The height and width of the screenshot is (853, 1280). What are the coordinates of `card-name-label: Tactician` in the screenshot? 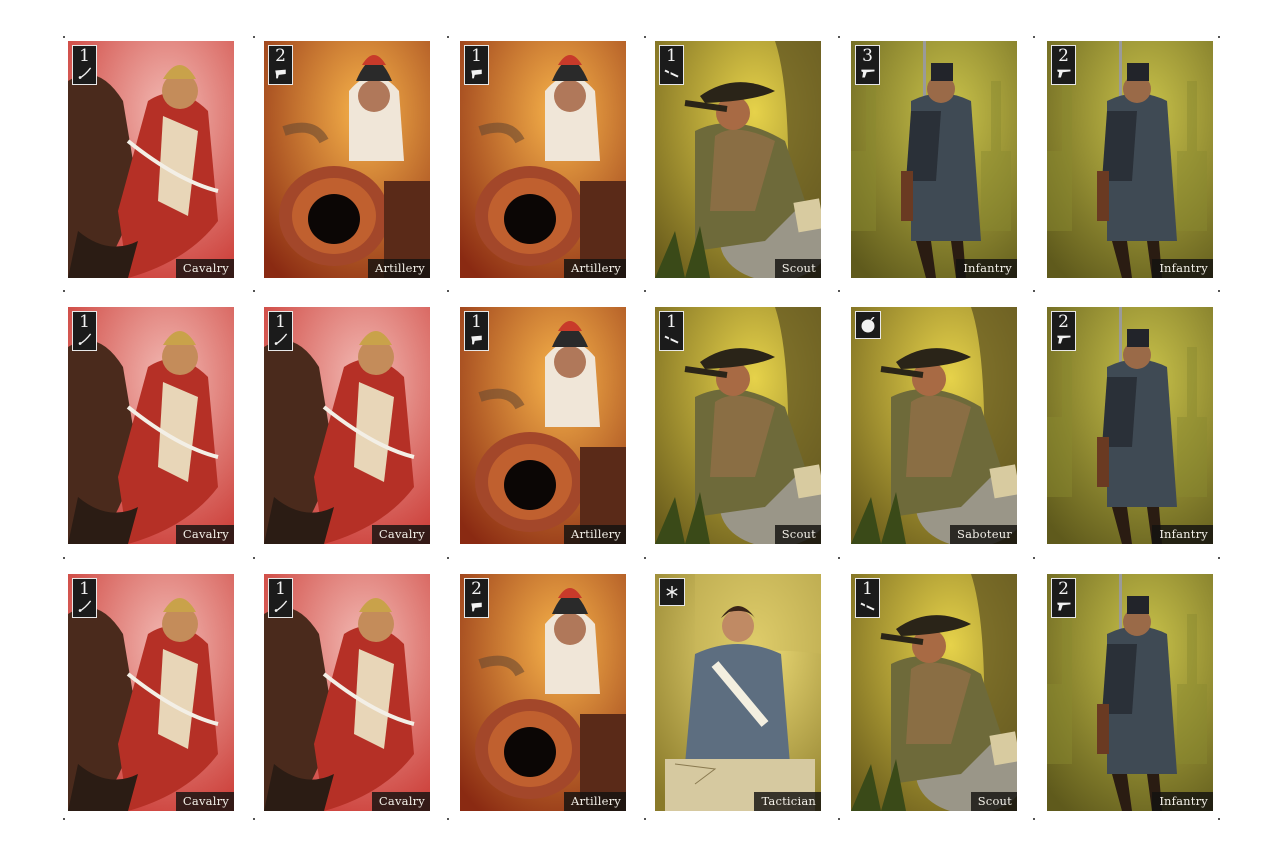 It's located at (787, 801).